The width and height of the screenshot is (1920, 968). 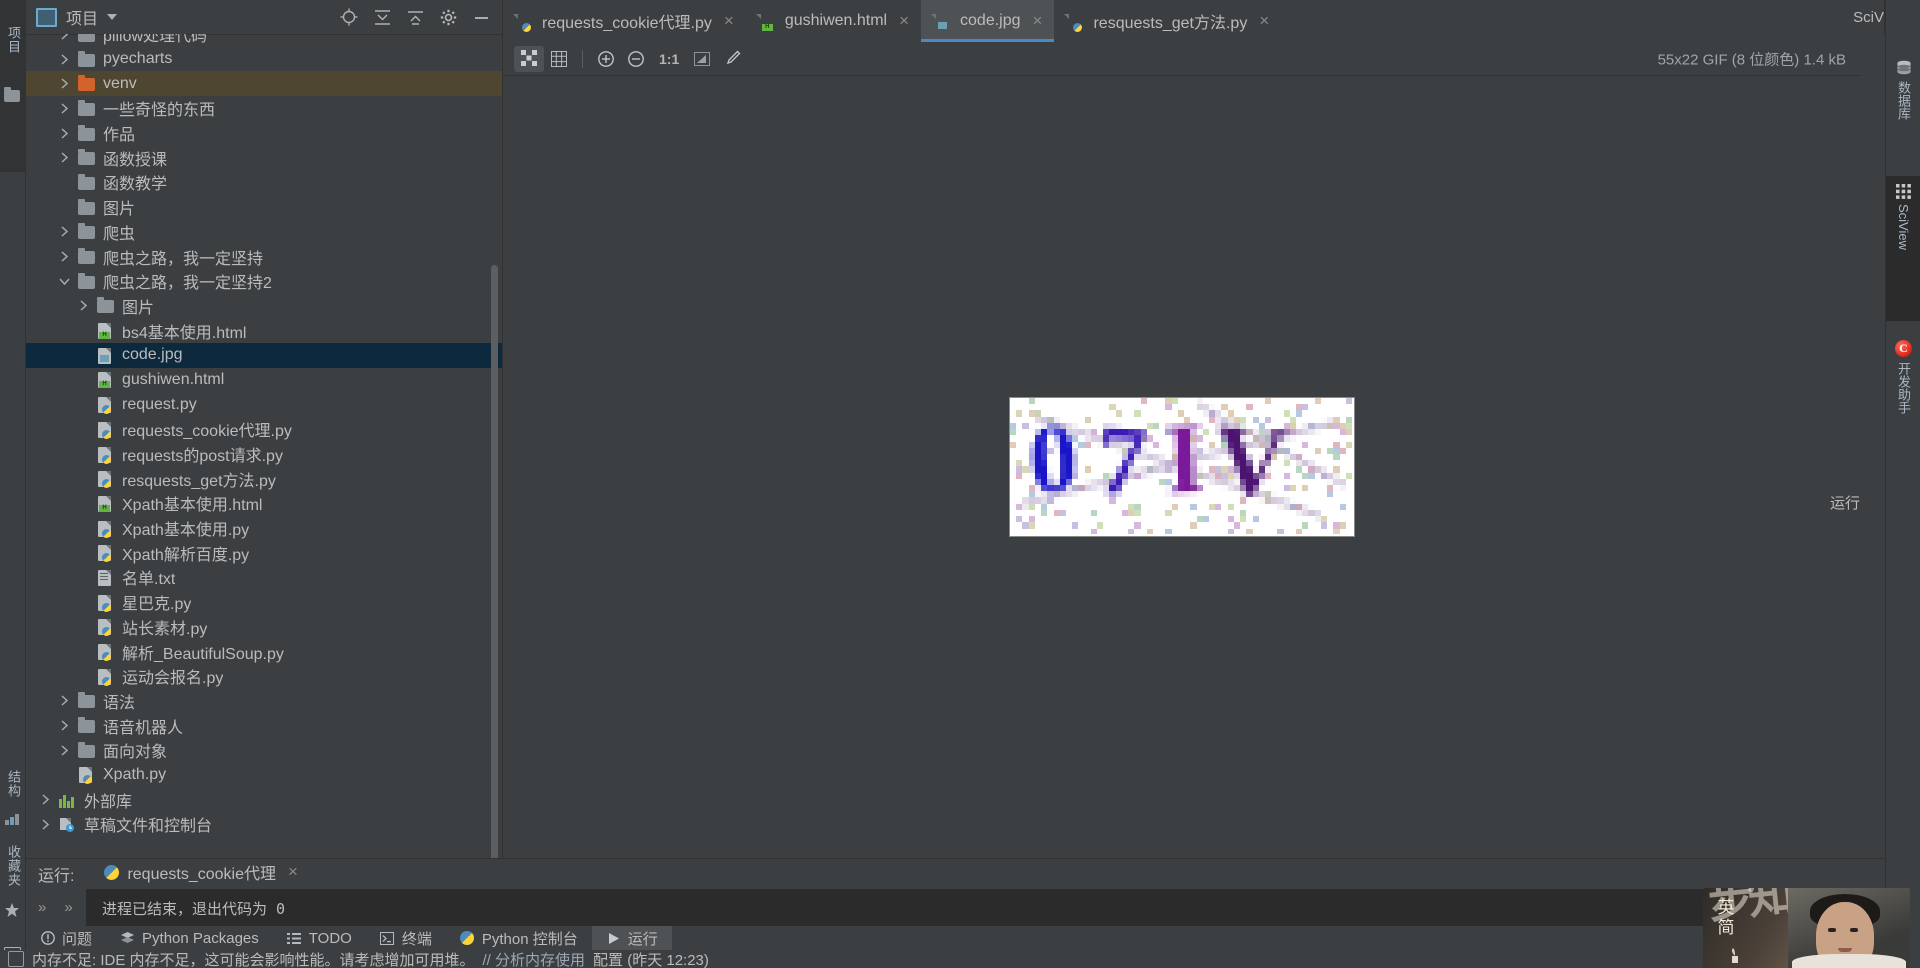 What do you see at coordinates (264, 824) in the screenshot?
I see `tree-row: 草稿文件和控制台` at bounding box center [264, 824].